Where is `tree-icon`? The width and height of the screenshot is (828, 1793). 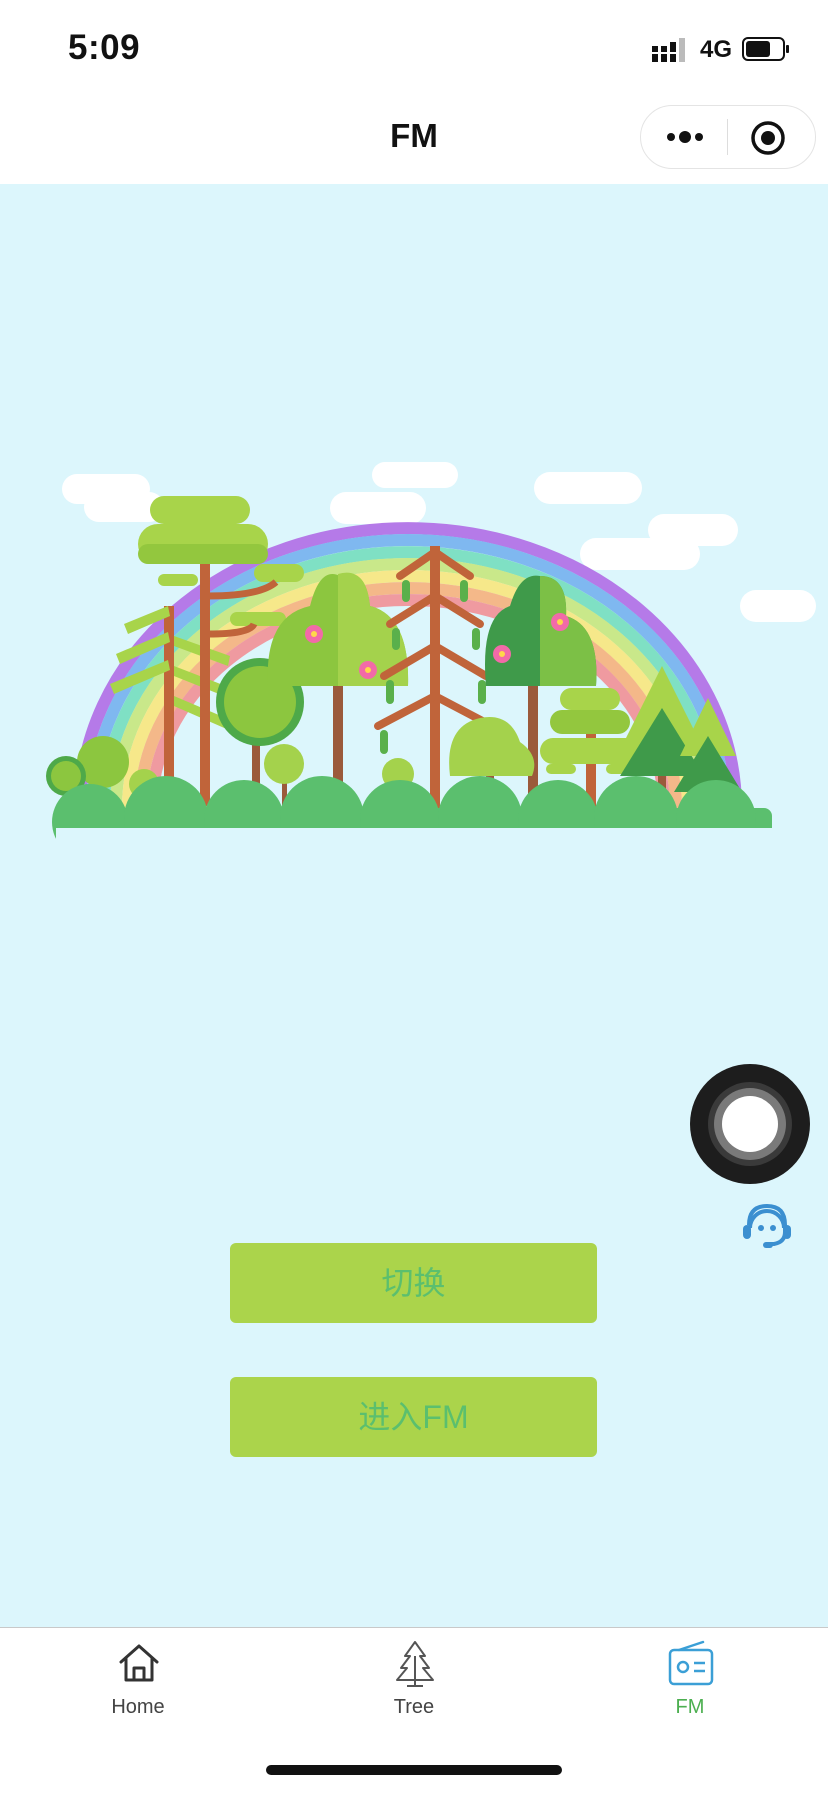
tree-icon is located at coordinates (415, 1664).